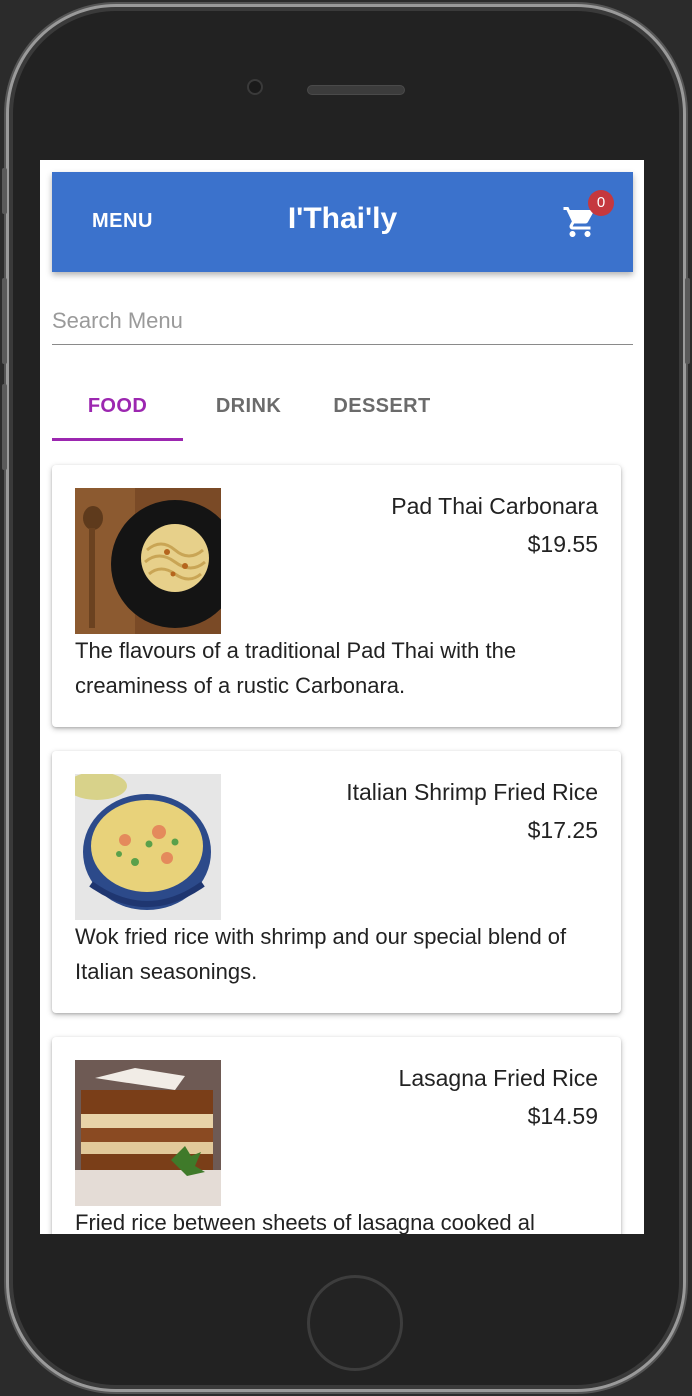 This screenshot has height=1396, width=692. I want to click on category-tabs: FOOD DRINK DESSERT, so click(342, 406).